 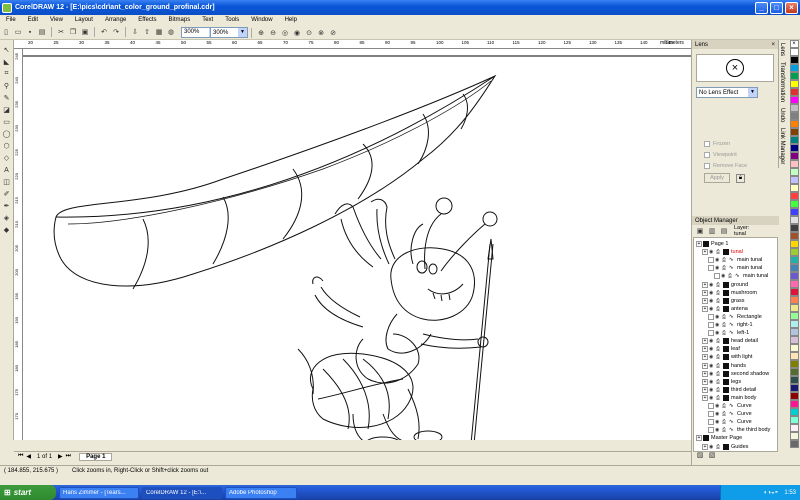 What do you see at coordinates (42, 32) in the screenshot?
I see `print-icon: ▤` at bounding box center [42, 32].